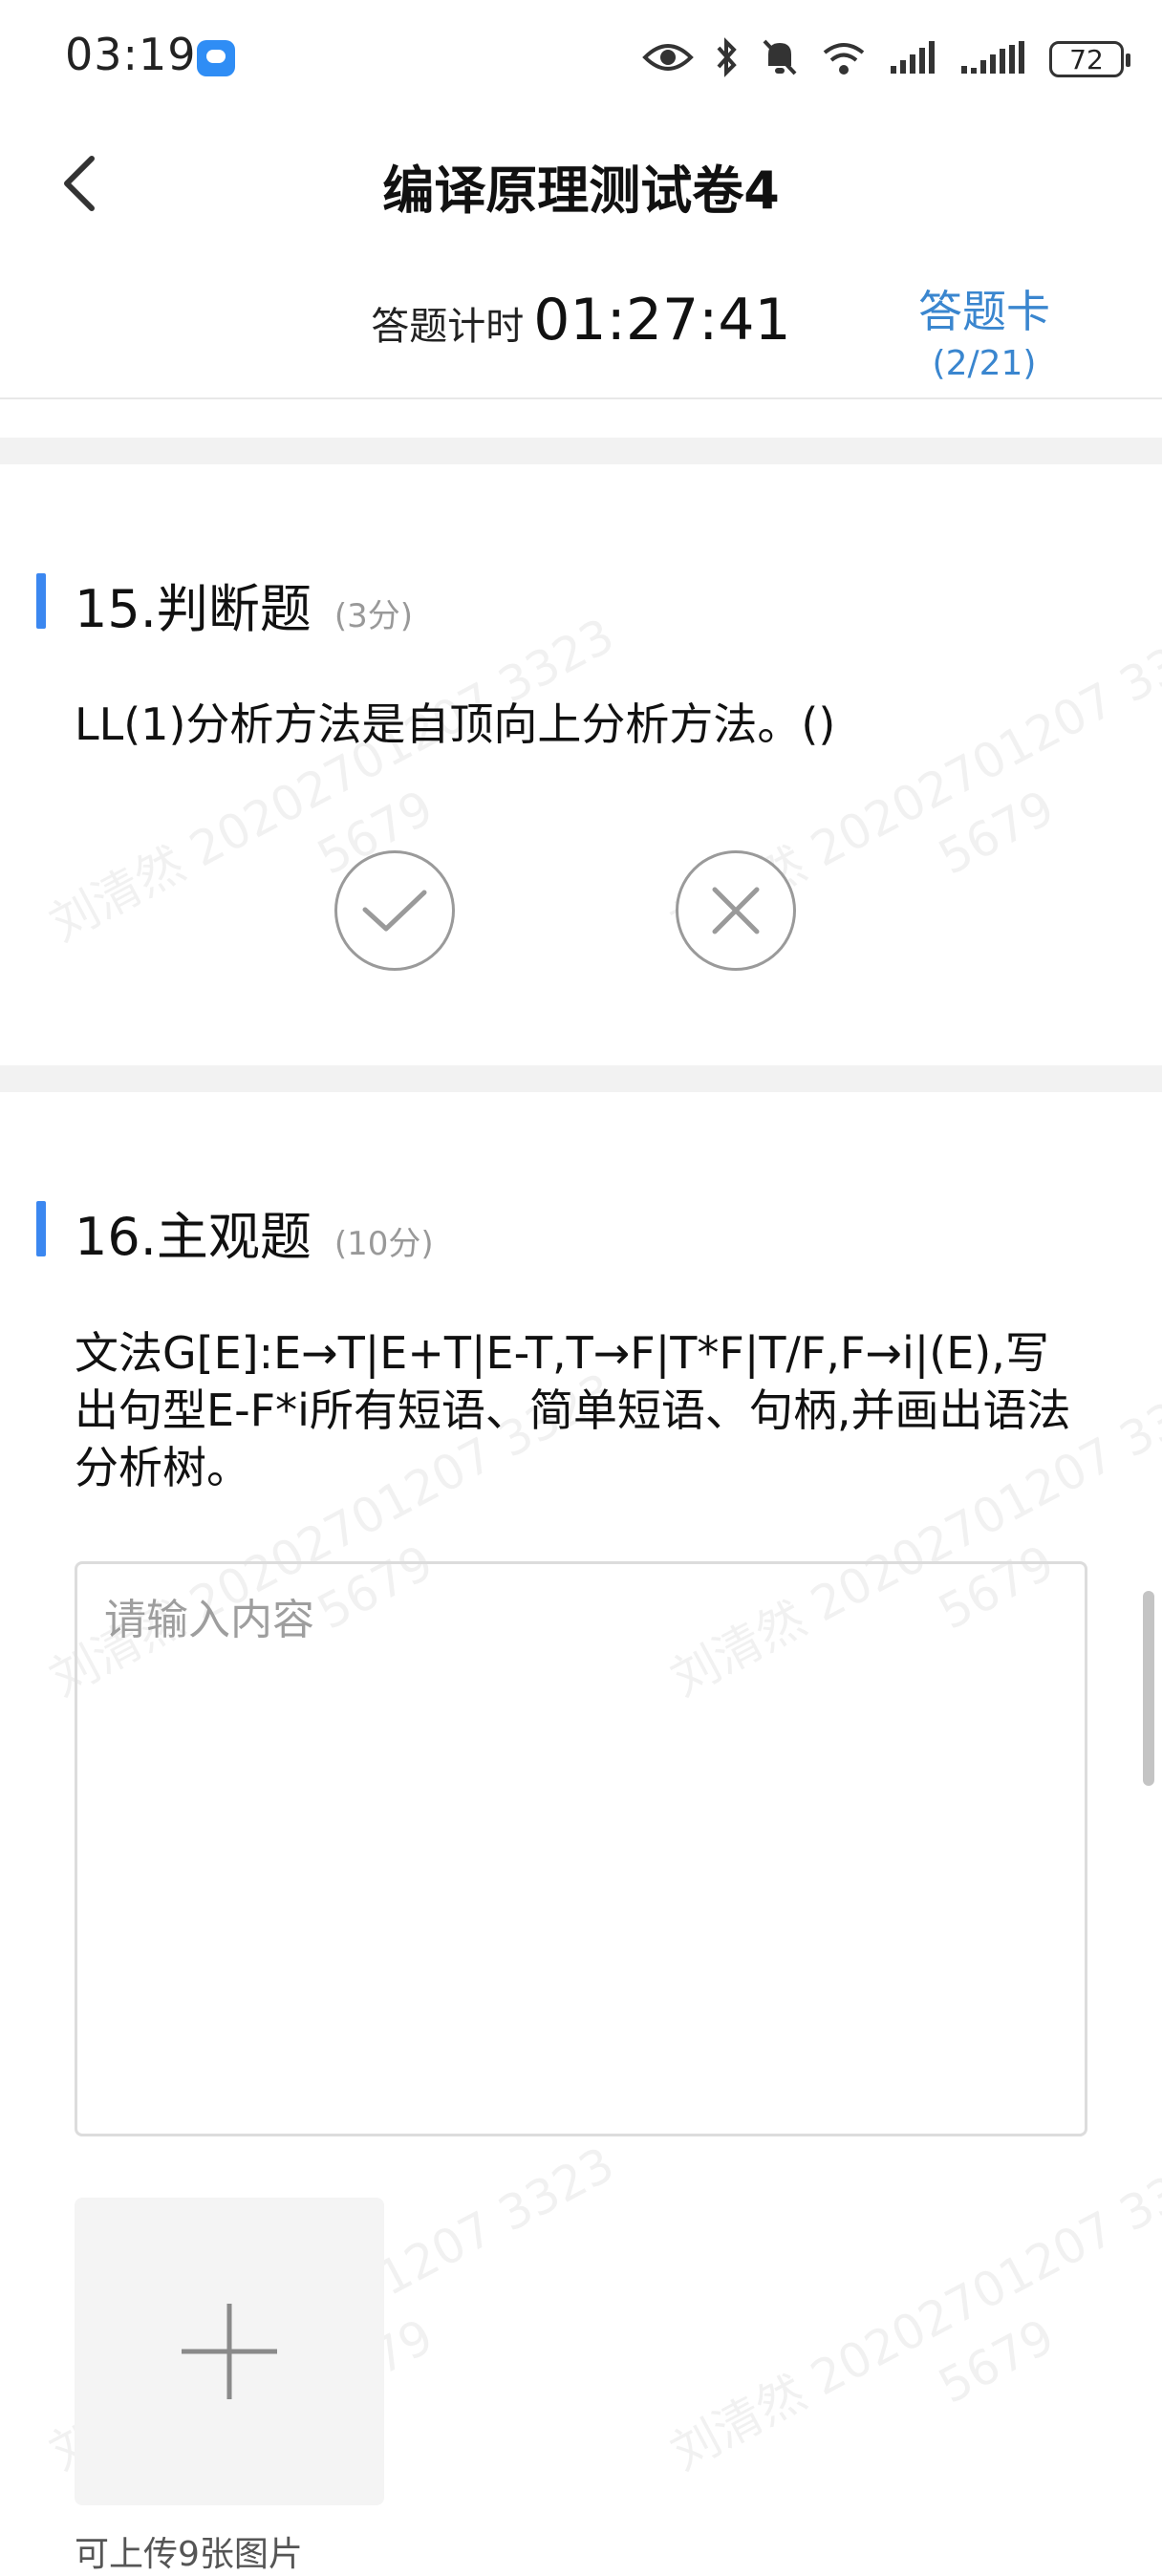  I want to click on signal-icon, so click(913, 59).